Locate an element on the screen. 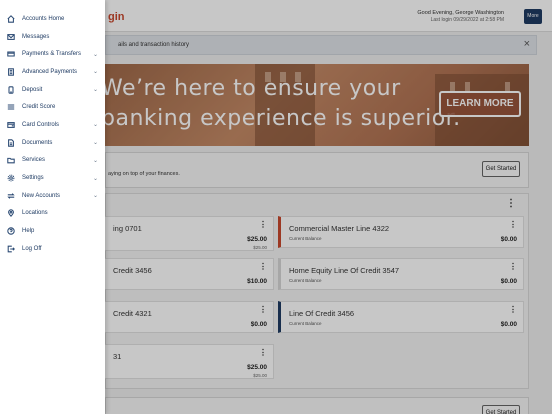  sidebar-item-messages: Messages is located at coordinates (52, 37).